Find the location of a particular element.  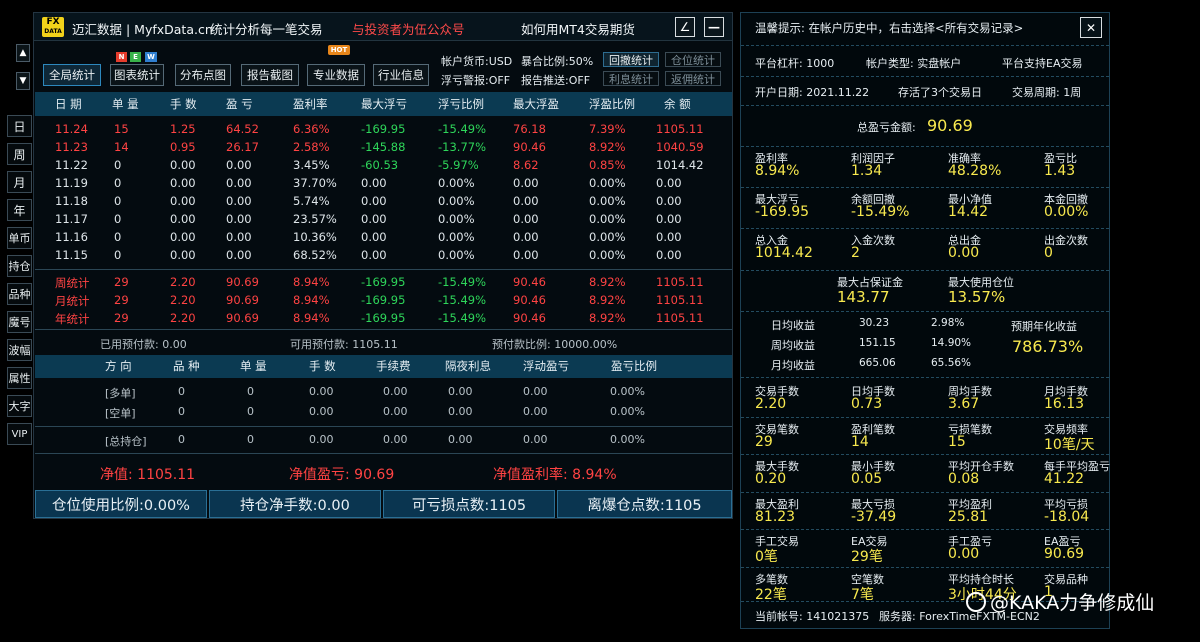

max-position-value: 13.57% is located at coordinates (977, 297).